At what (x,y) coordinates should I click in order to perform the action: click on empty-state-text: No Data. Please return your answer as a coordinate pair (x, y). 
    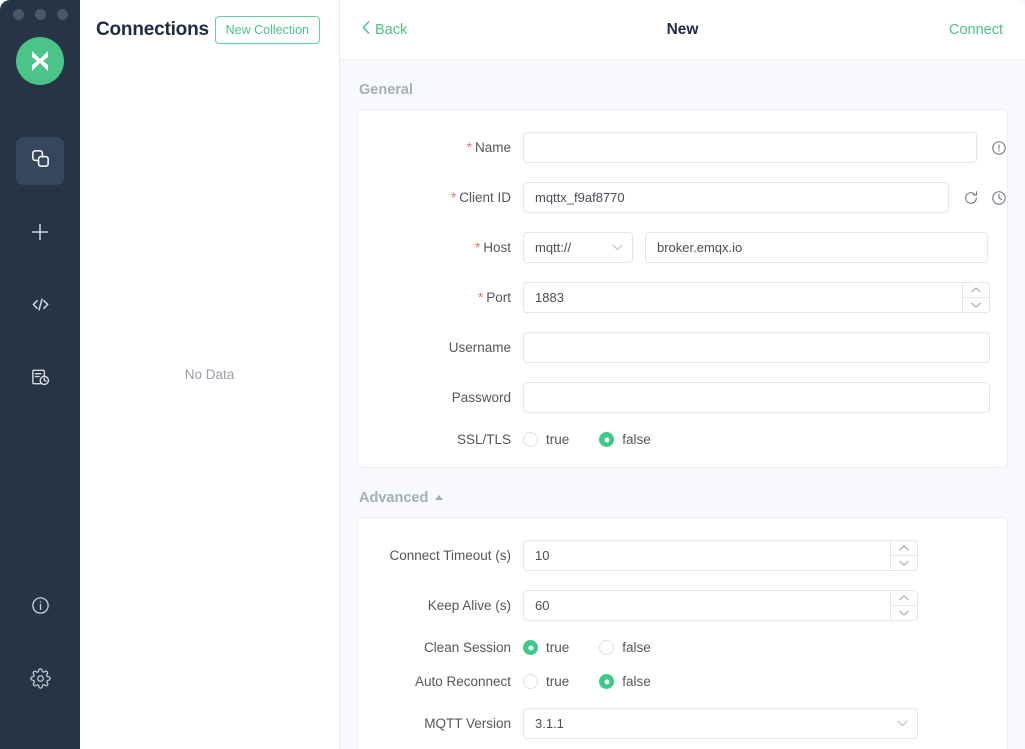
    Looking at the image, I should click on (209, 374).